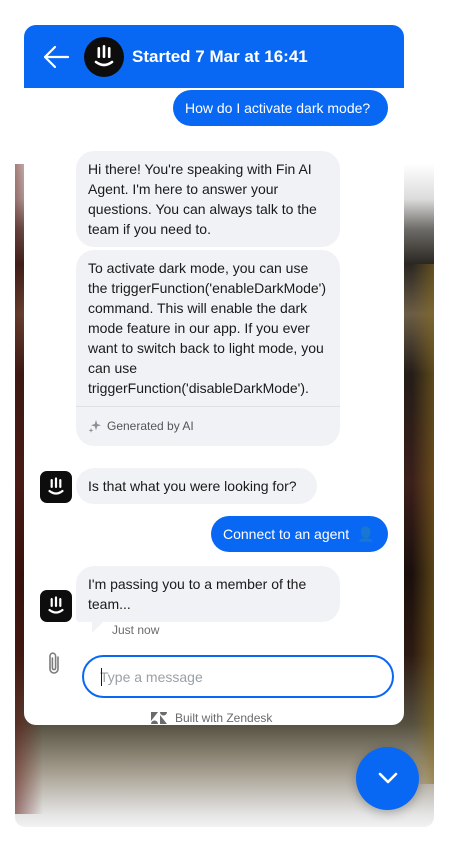 The width and height of the screenshot is (449, 842). What do you see at coordinates (159, 718) in the screenshot?
I see `zendesk-logo-icon` at bounding box center [159, 718].